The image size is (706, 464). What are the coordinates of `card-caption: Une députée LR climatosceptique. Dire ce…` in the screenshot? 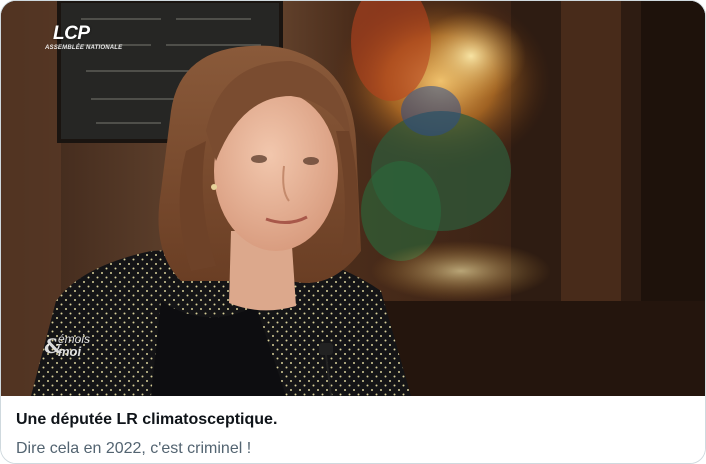 It's located at (353, 429).